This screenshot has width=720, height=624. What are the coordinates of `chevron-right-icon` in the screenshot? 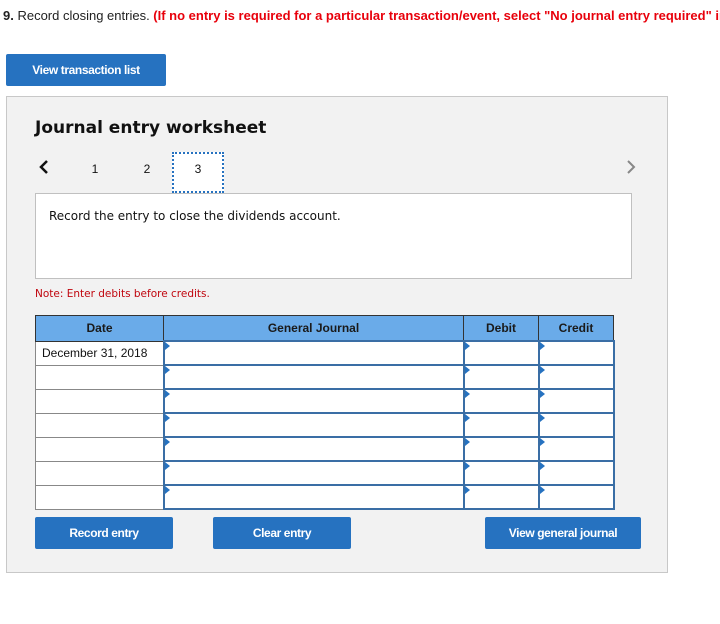 It's located at (631, 167).